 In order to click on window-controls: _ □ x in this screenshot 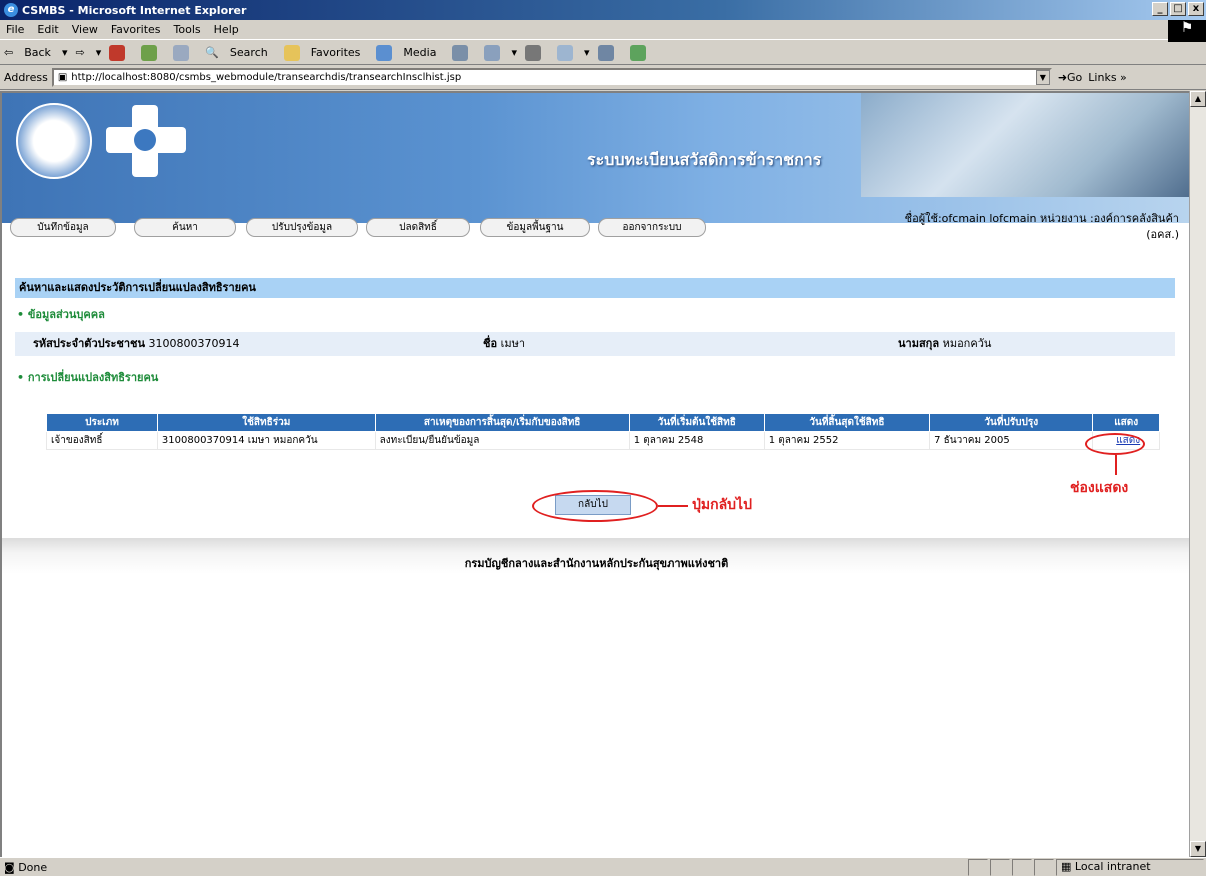, I will do `click(1178, 9)`.